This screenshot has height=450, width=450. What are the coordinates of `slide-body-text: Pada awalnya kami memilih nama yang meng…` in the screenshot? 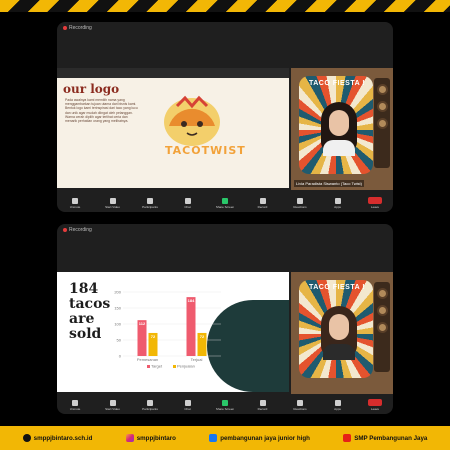 It's located at (101, 111).